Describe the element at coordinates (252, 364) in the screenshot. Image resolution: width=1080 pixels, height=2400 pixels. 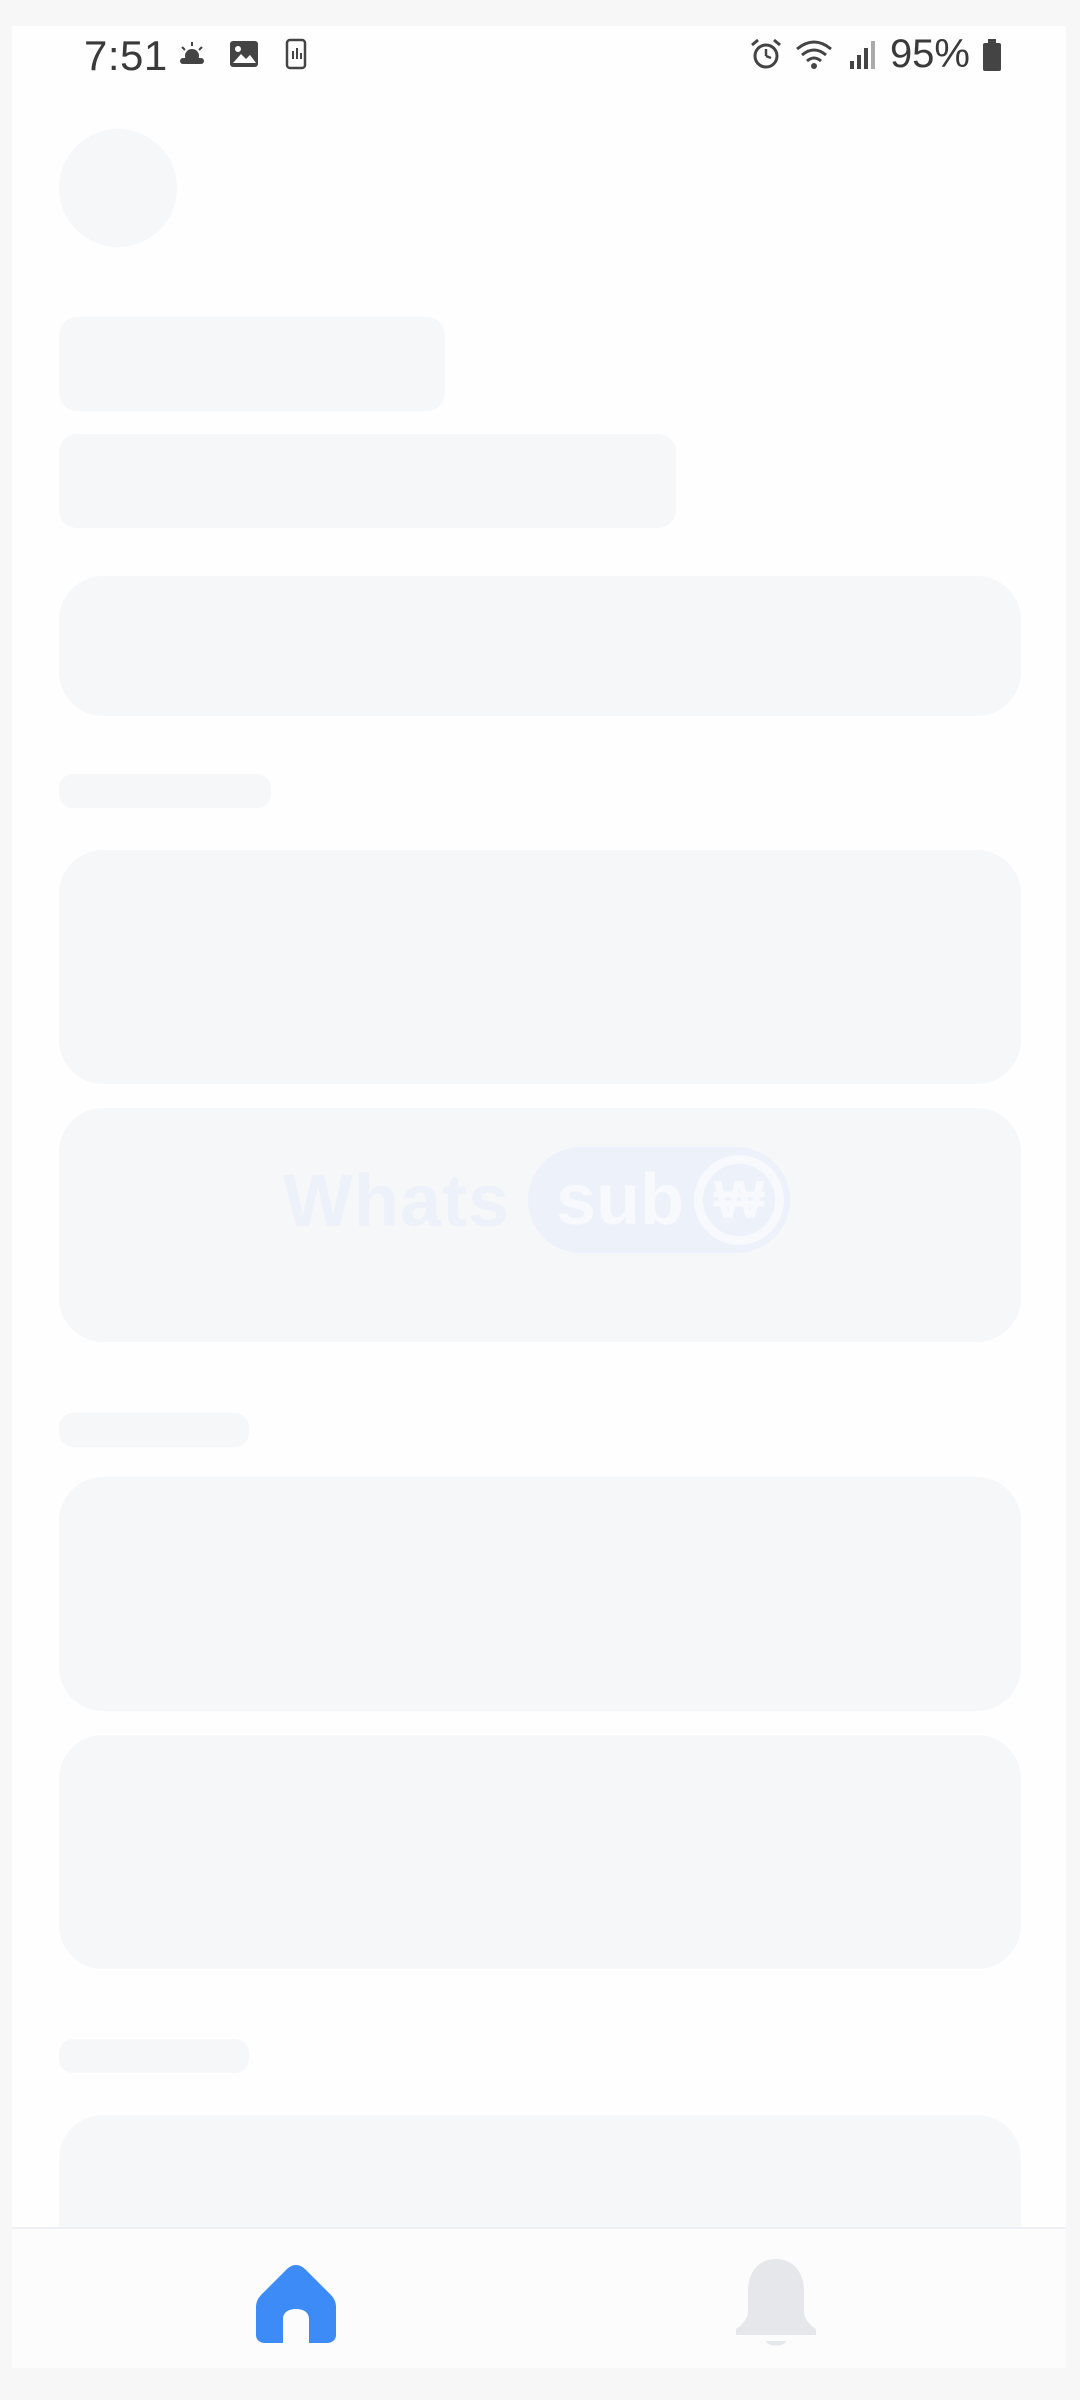
I see `title-placeholder` at that location.